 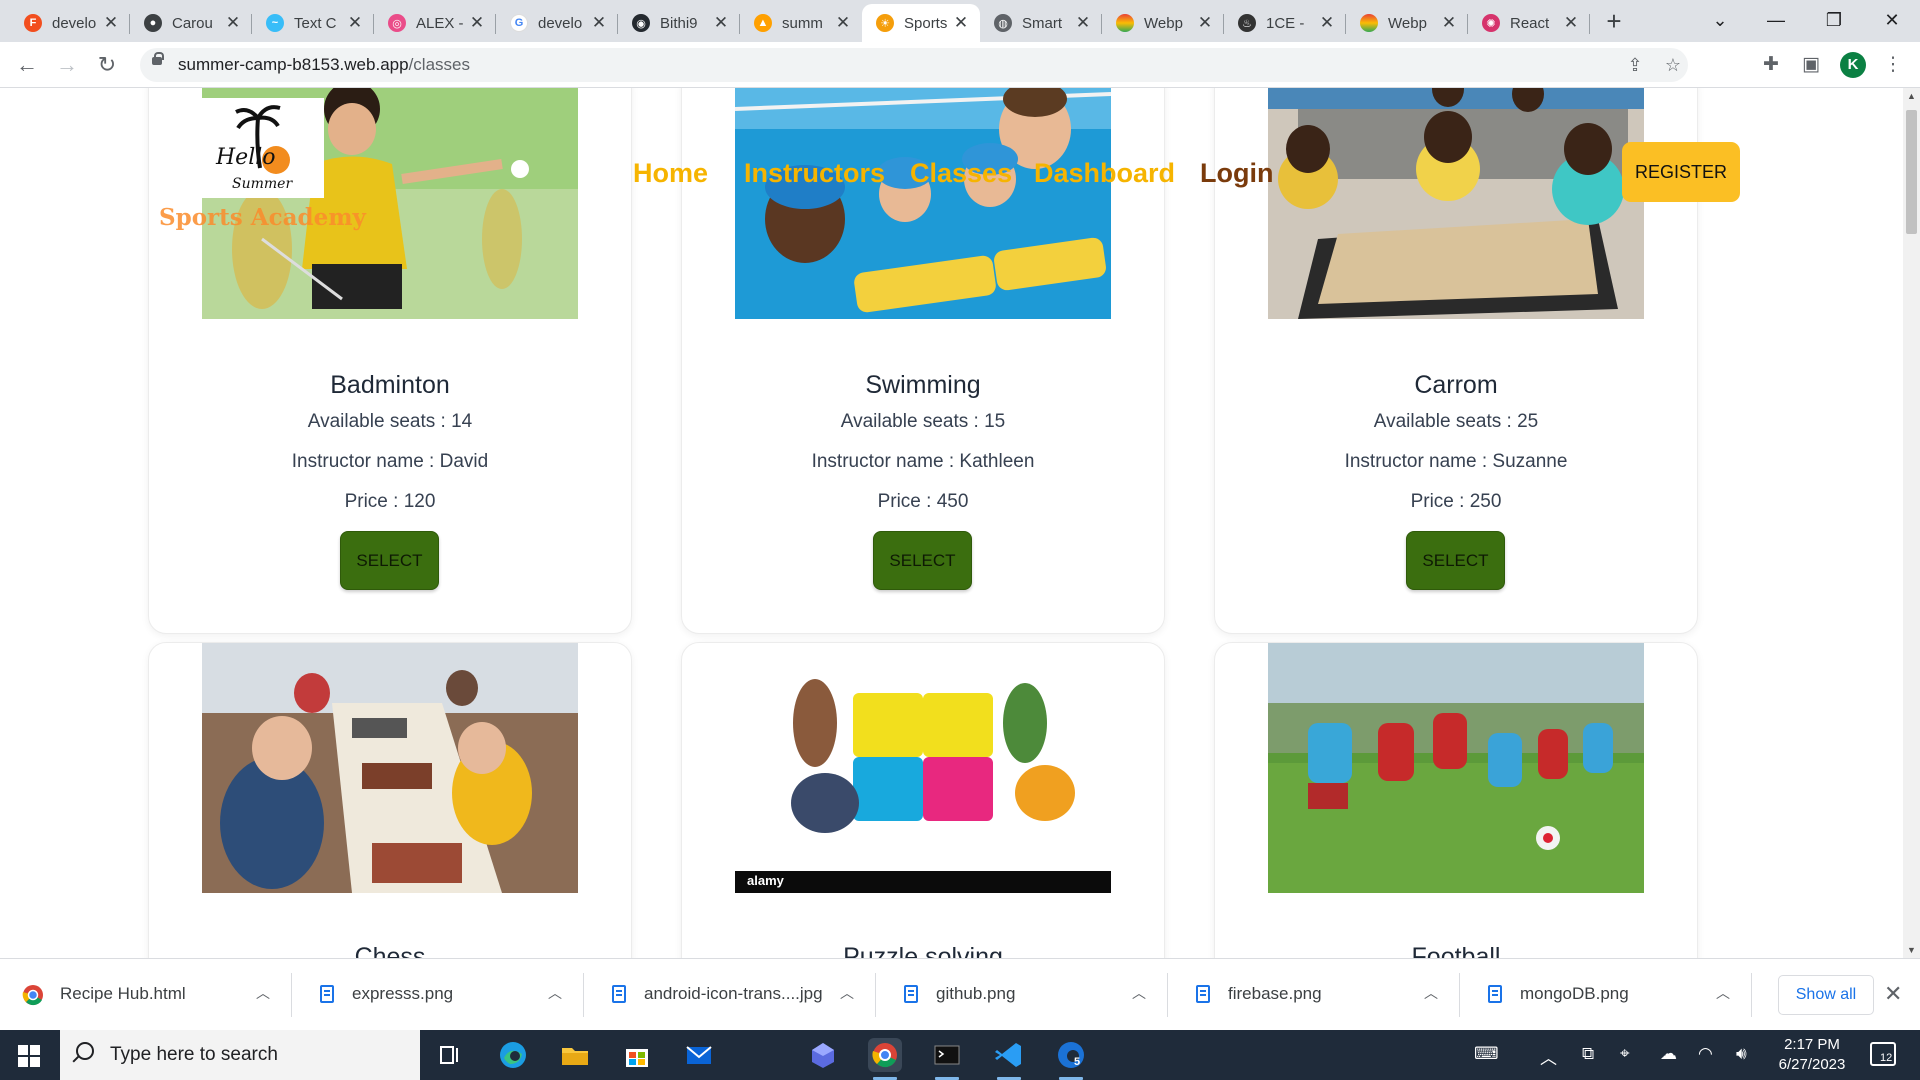 I want to click on system-clock: 2:17 PM 6/27/2023, so click(x=1812, y=1055).